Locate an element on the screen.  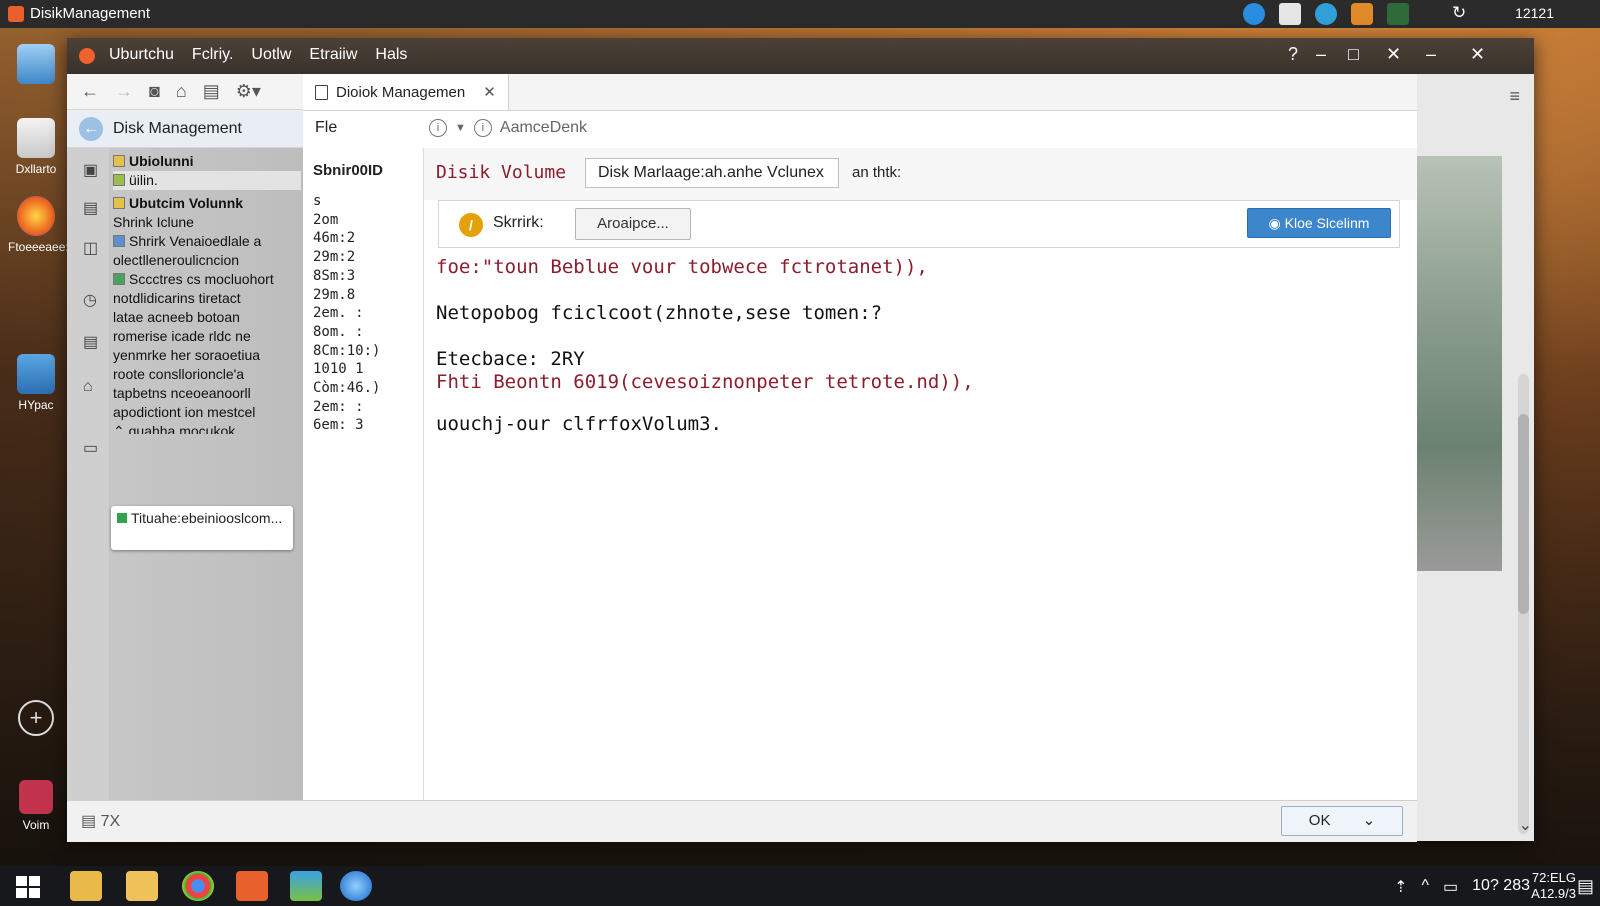
app-icon is located at coordinates (36, 797).